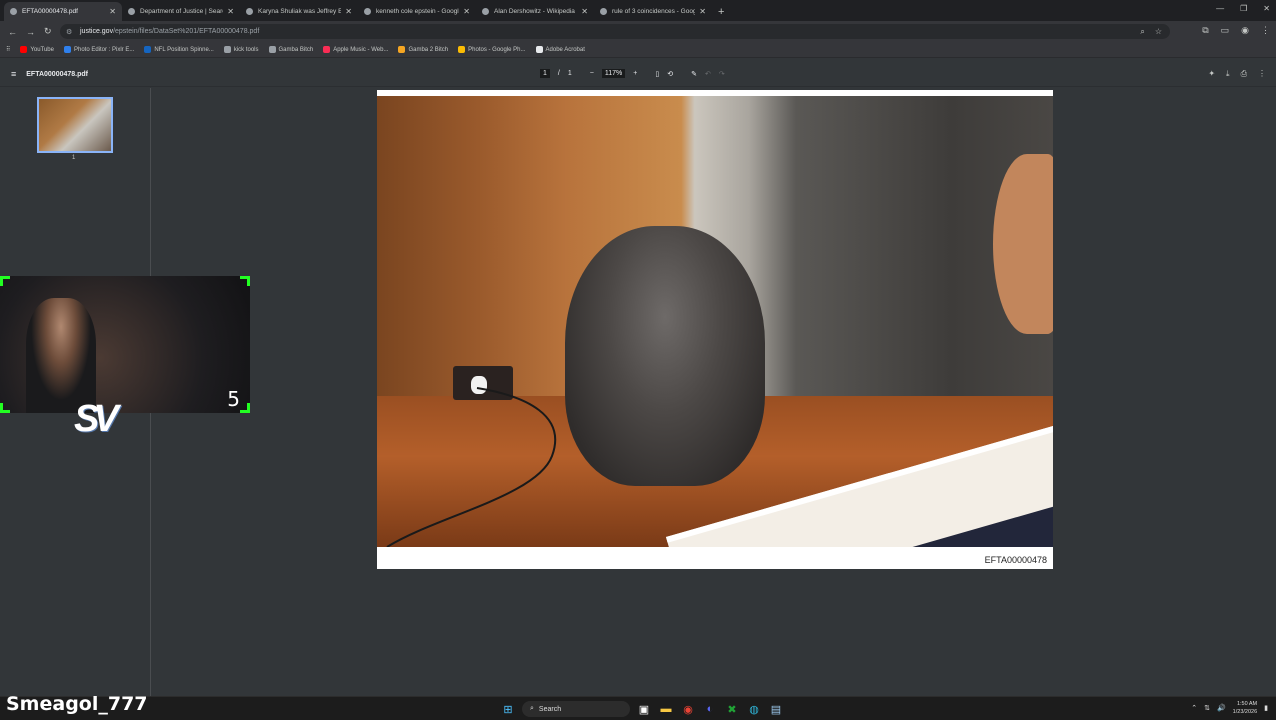 The image size is (1276, 720). Describe the element at coordinates (708, 74) in the screenshot. I see `undo-icon: ↶` at that location.